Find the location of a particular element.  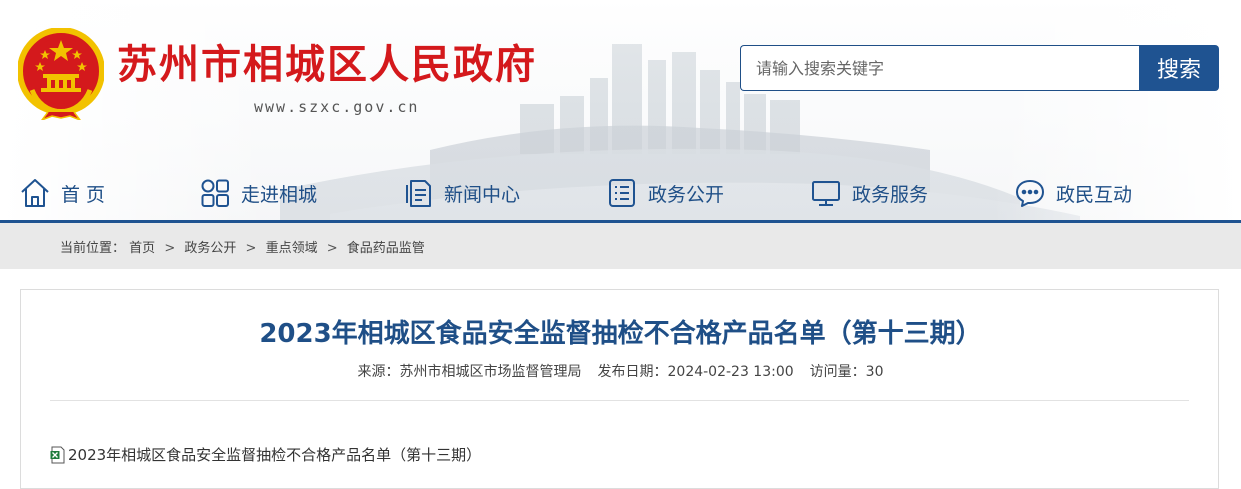

site-title: 苏州市相城区人民政府 is located at coordinates (327, 65).